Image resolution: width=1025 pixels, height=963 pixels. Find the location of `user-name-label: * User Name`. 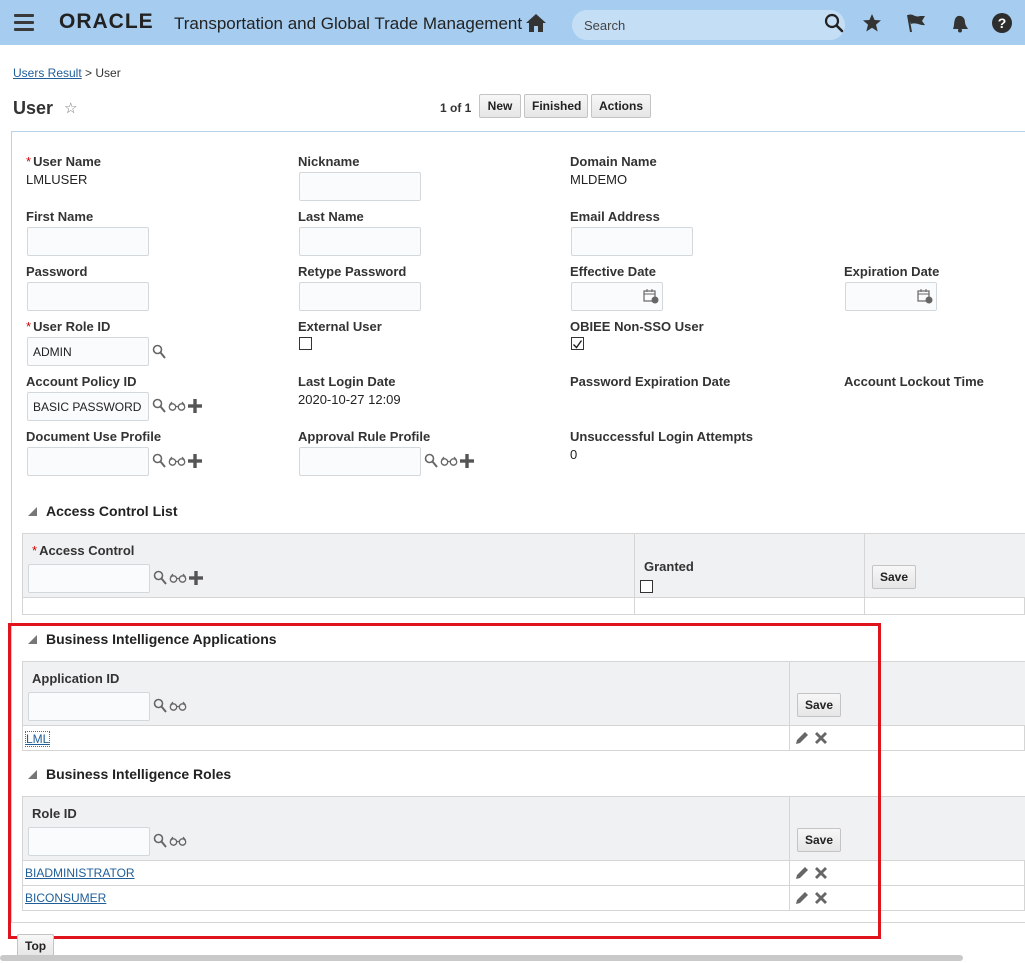

user-name-label: * User Name is located at coordinates (63, 161).